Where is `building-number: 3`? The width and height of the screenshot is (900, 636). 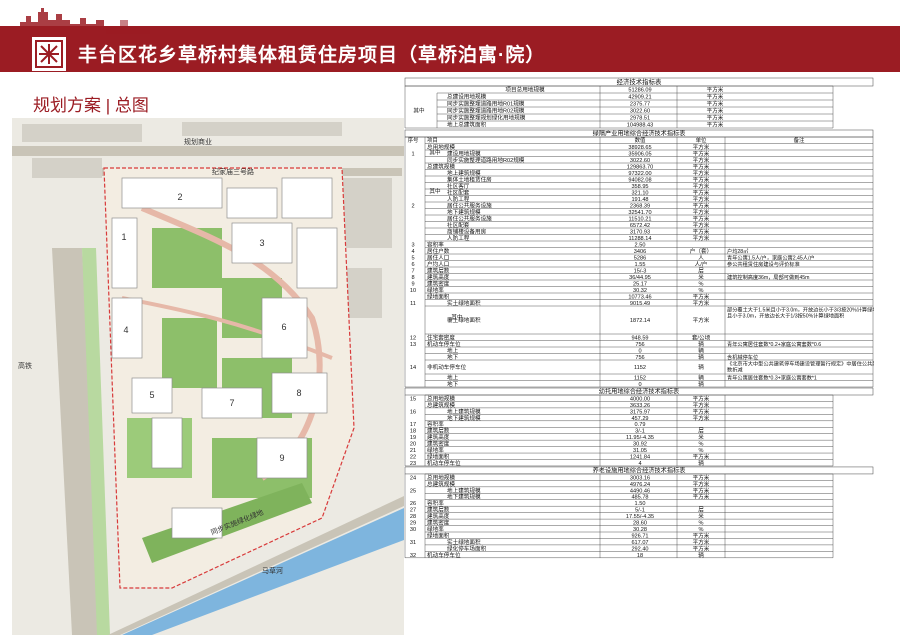
building-number: 3 is located at coordinates (261, 243).